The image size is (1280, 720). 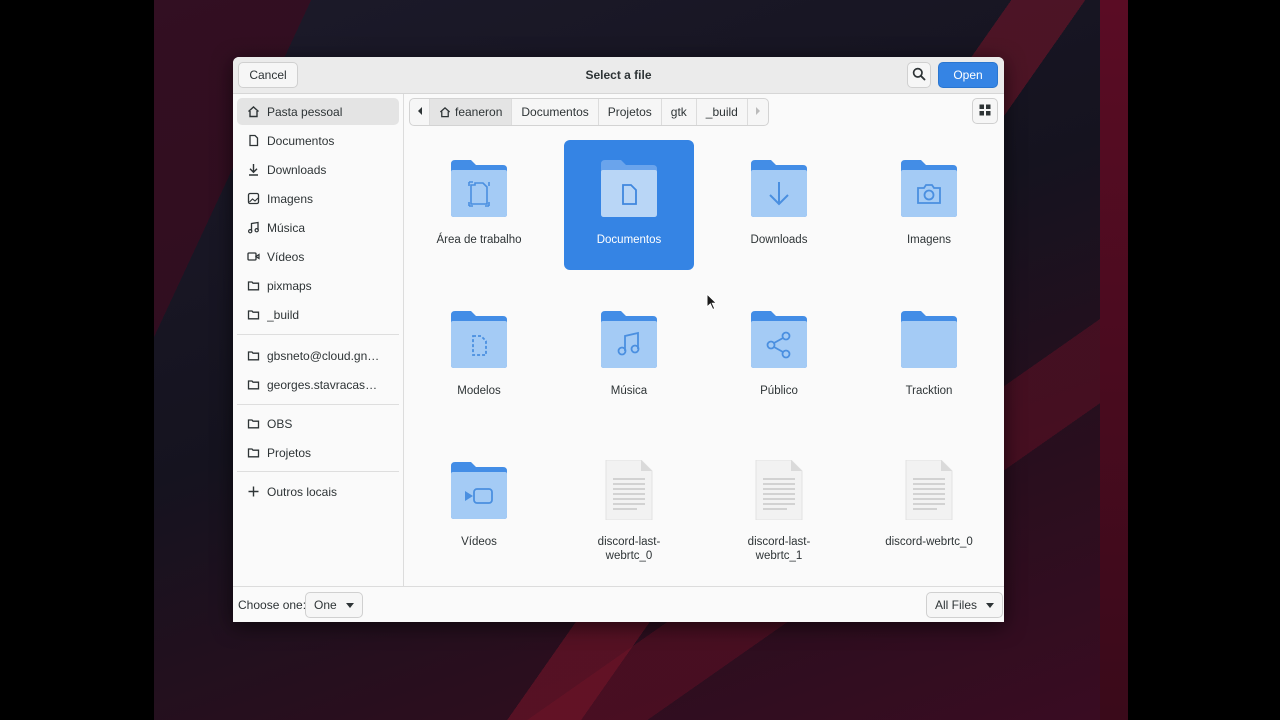 I want to click on sidebar-item-label: Outros locais, so click(x=302, y=491).